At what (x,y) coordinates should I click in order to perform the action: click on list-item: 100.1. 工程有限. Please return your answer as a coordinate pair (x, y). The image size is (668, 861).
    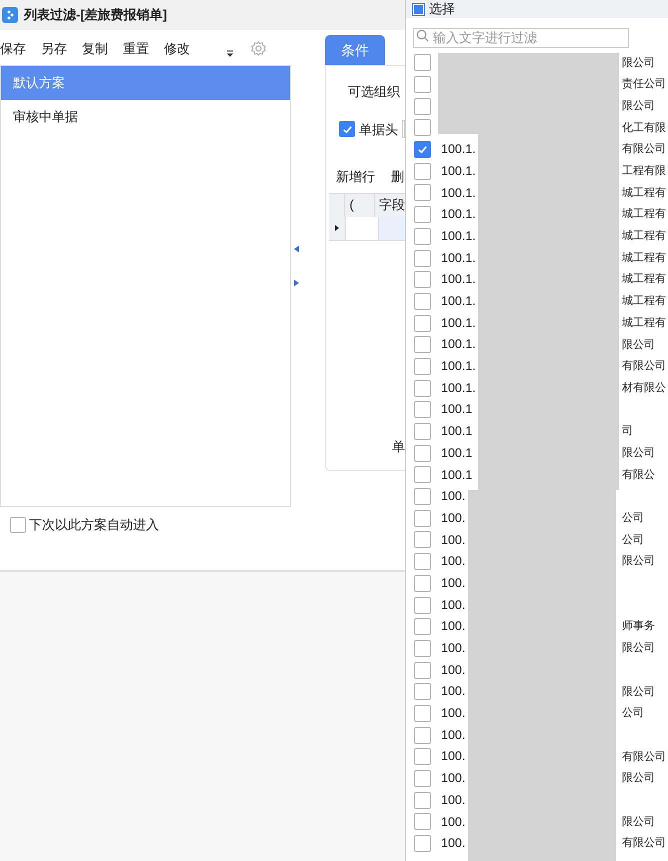
    Looking at the image, I should click on (537, 171).